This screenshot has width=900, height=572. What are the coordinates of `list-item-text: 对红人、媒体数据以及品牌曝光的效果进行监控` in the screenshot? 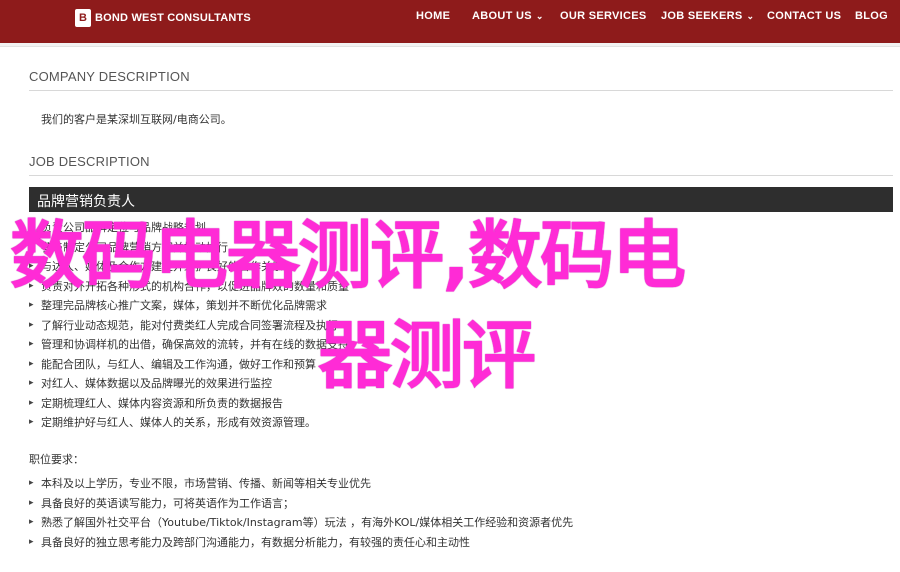 It's located at (156, 383).